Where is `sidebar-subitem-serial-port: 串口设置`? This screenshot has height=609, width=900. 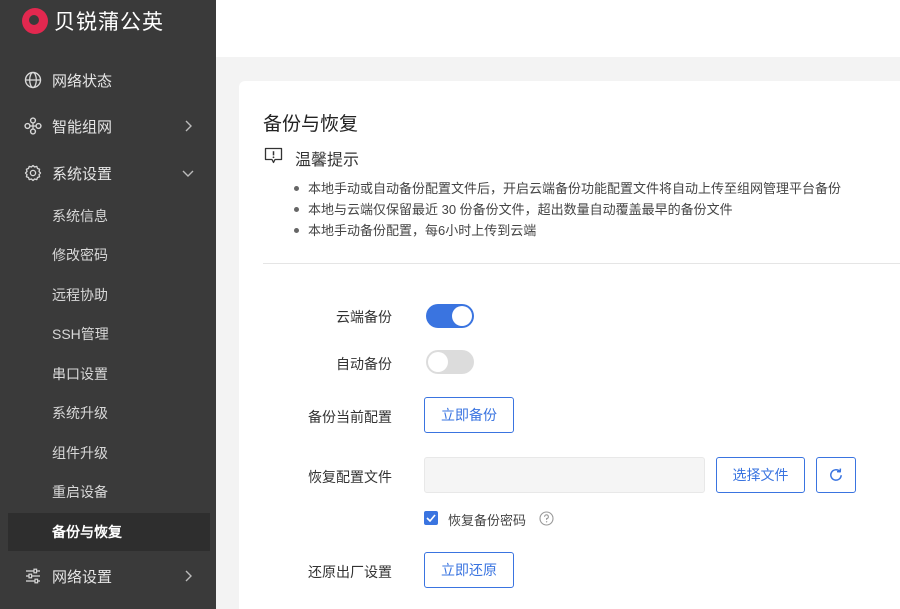
sidebar-subitem-serial-port: 串口设置 is located at coordinates (109, 374).